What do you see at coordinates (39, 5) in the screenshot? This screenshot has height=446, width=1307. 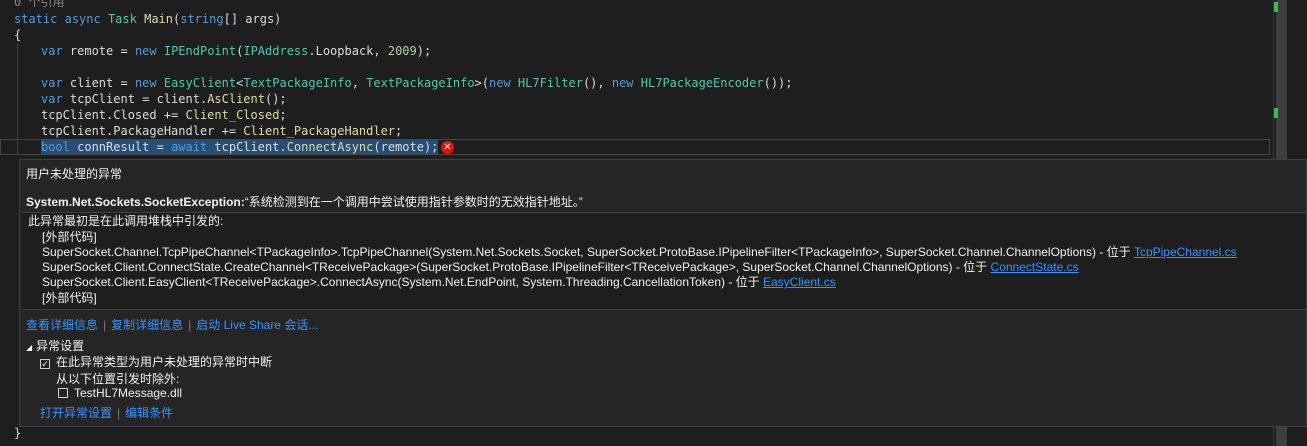 I see `reference-count: 0 个引用` at bounding box center [39, 5].